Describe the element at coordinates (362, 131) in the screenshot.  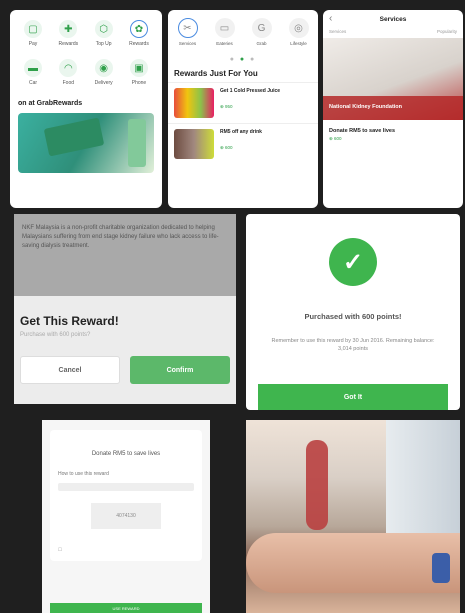
I see `reward-title: Donate RM5 to save lives` at that location.